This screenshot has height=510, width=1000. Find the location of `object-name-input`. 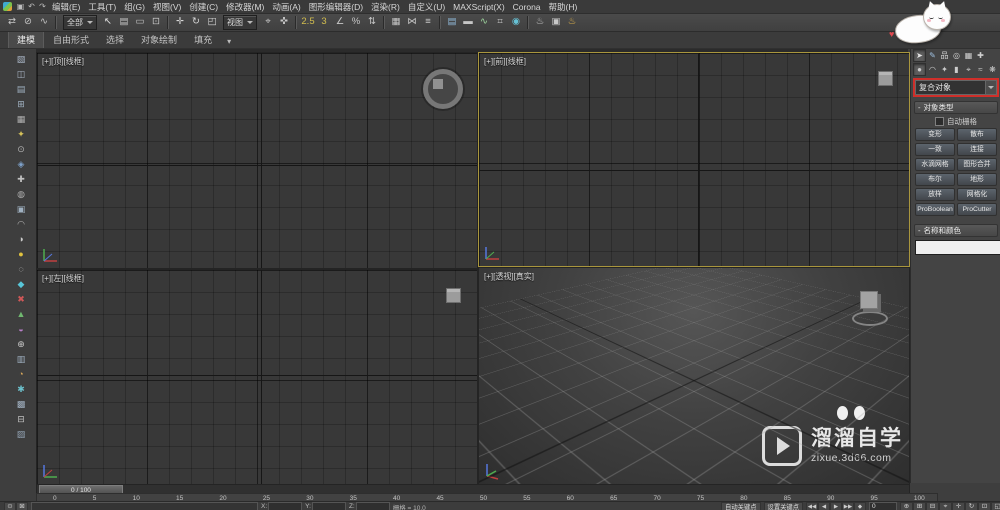

object-name-input is located at coordinates (957, 247).